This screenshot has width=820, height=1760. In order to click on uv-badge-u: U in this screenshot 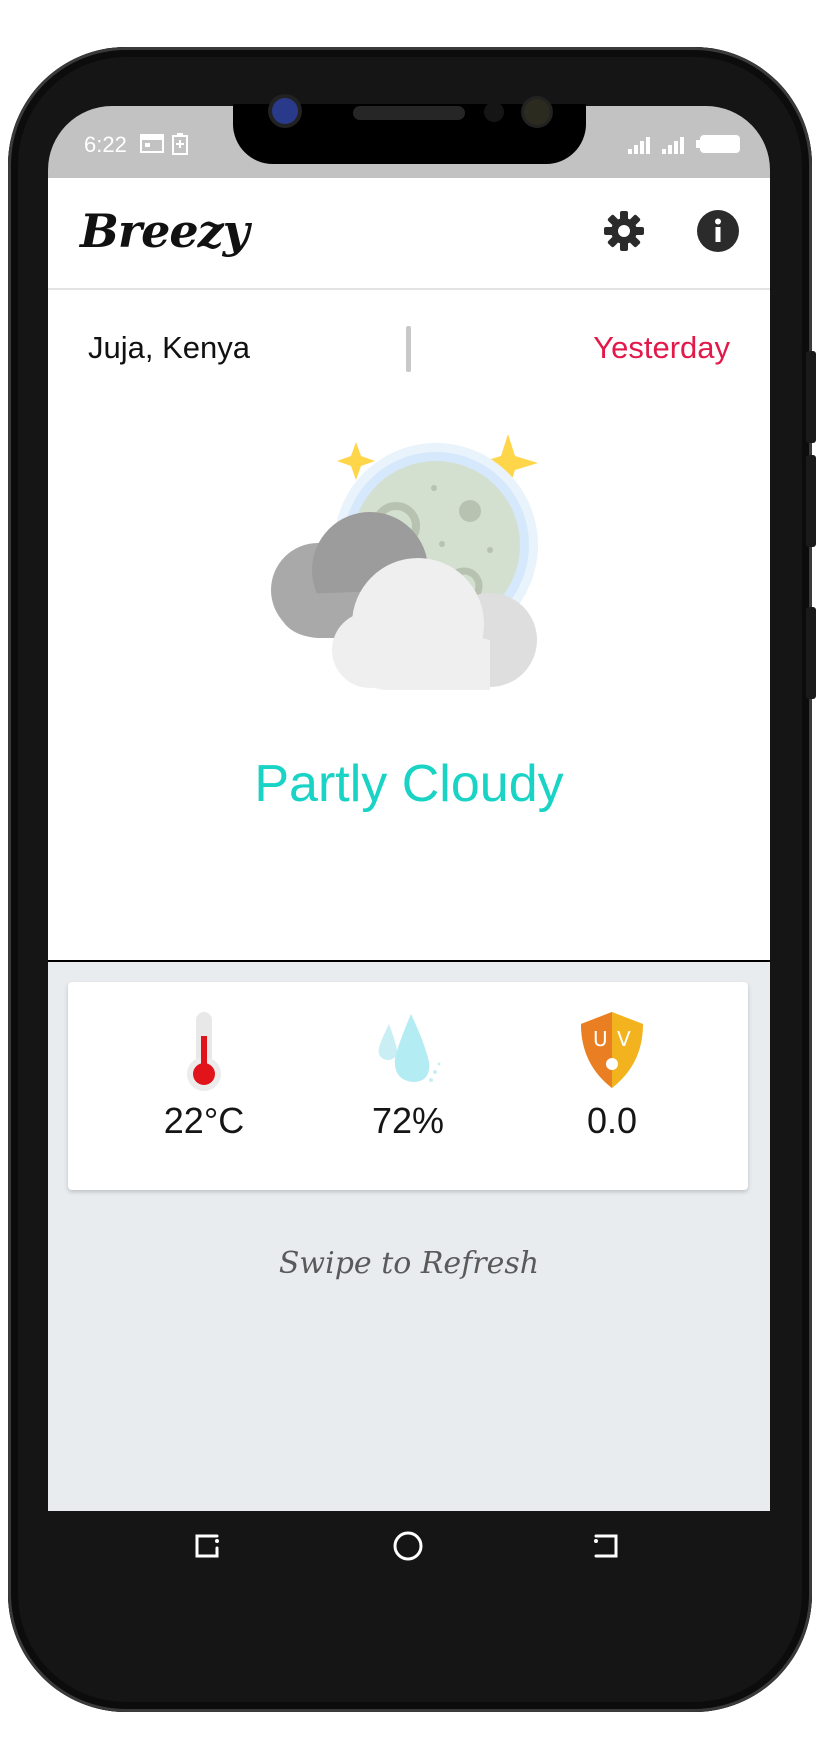, I will do `click(600, 1039)`.